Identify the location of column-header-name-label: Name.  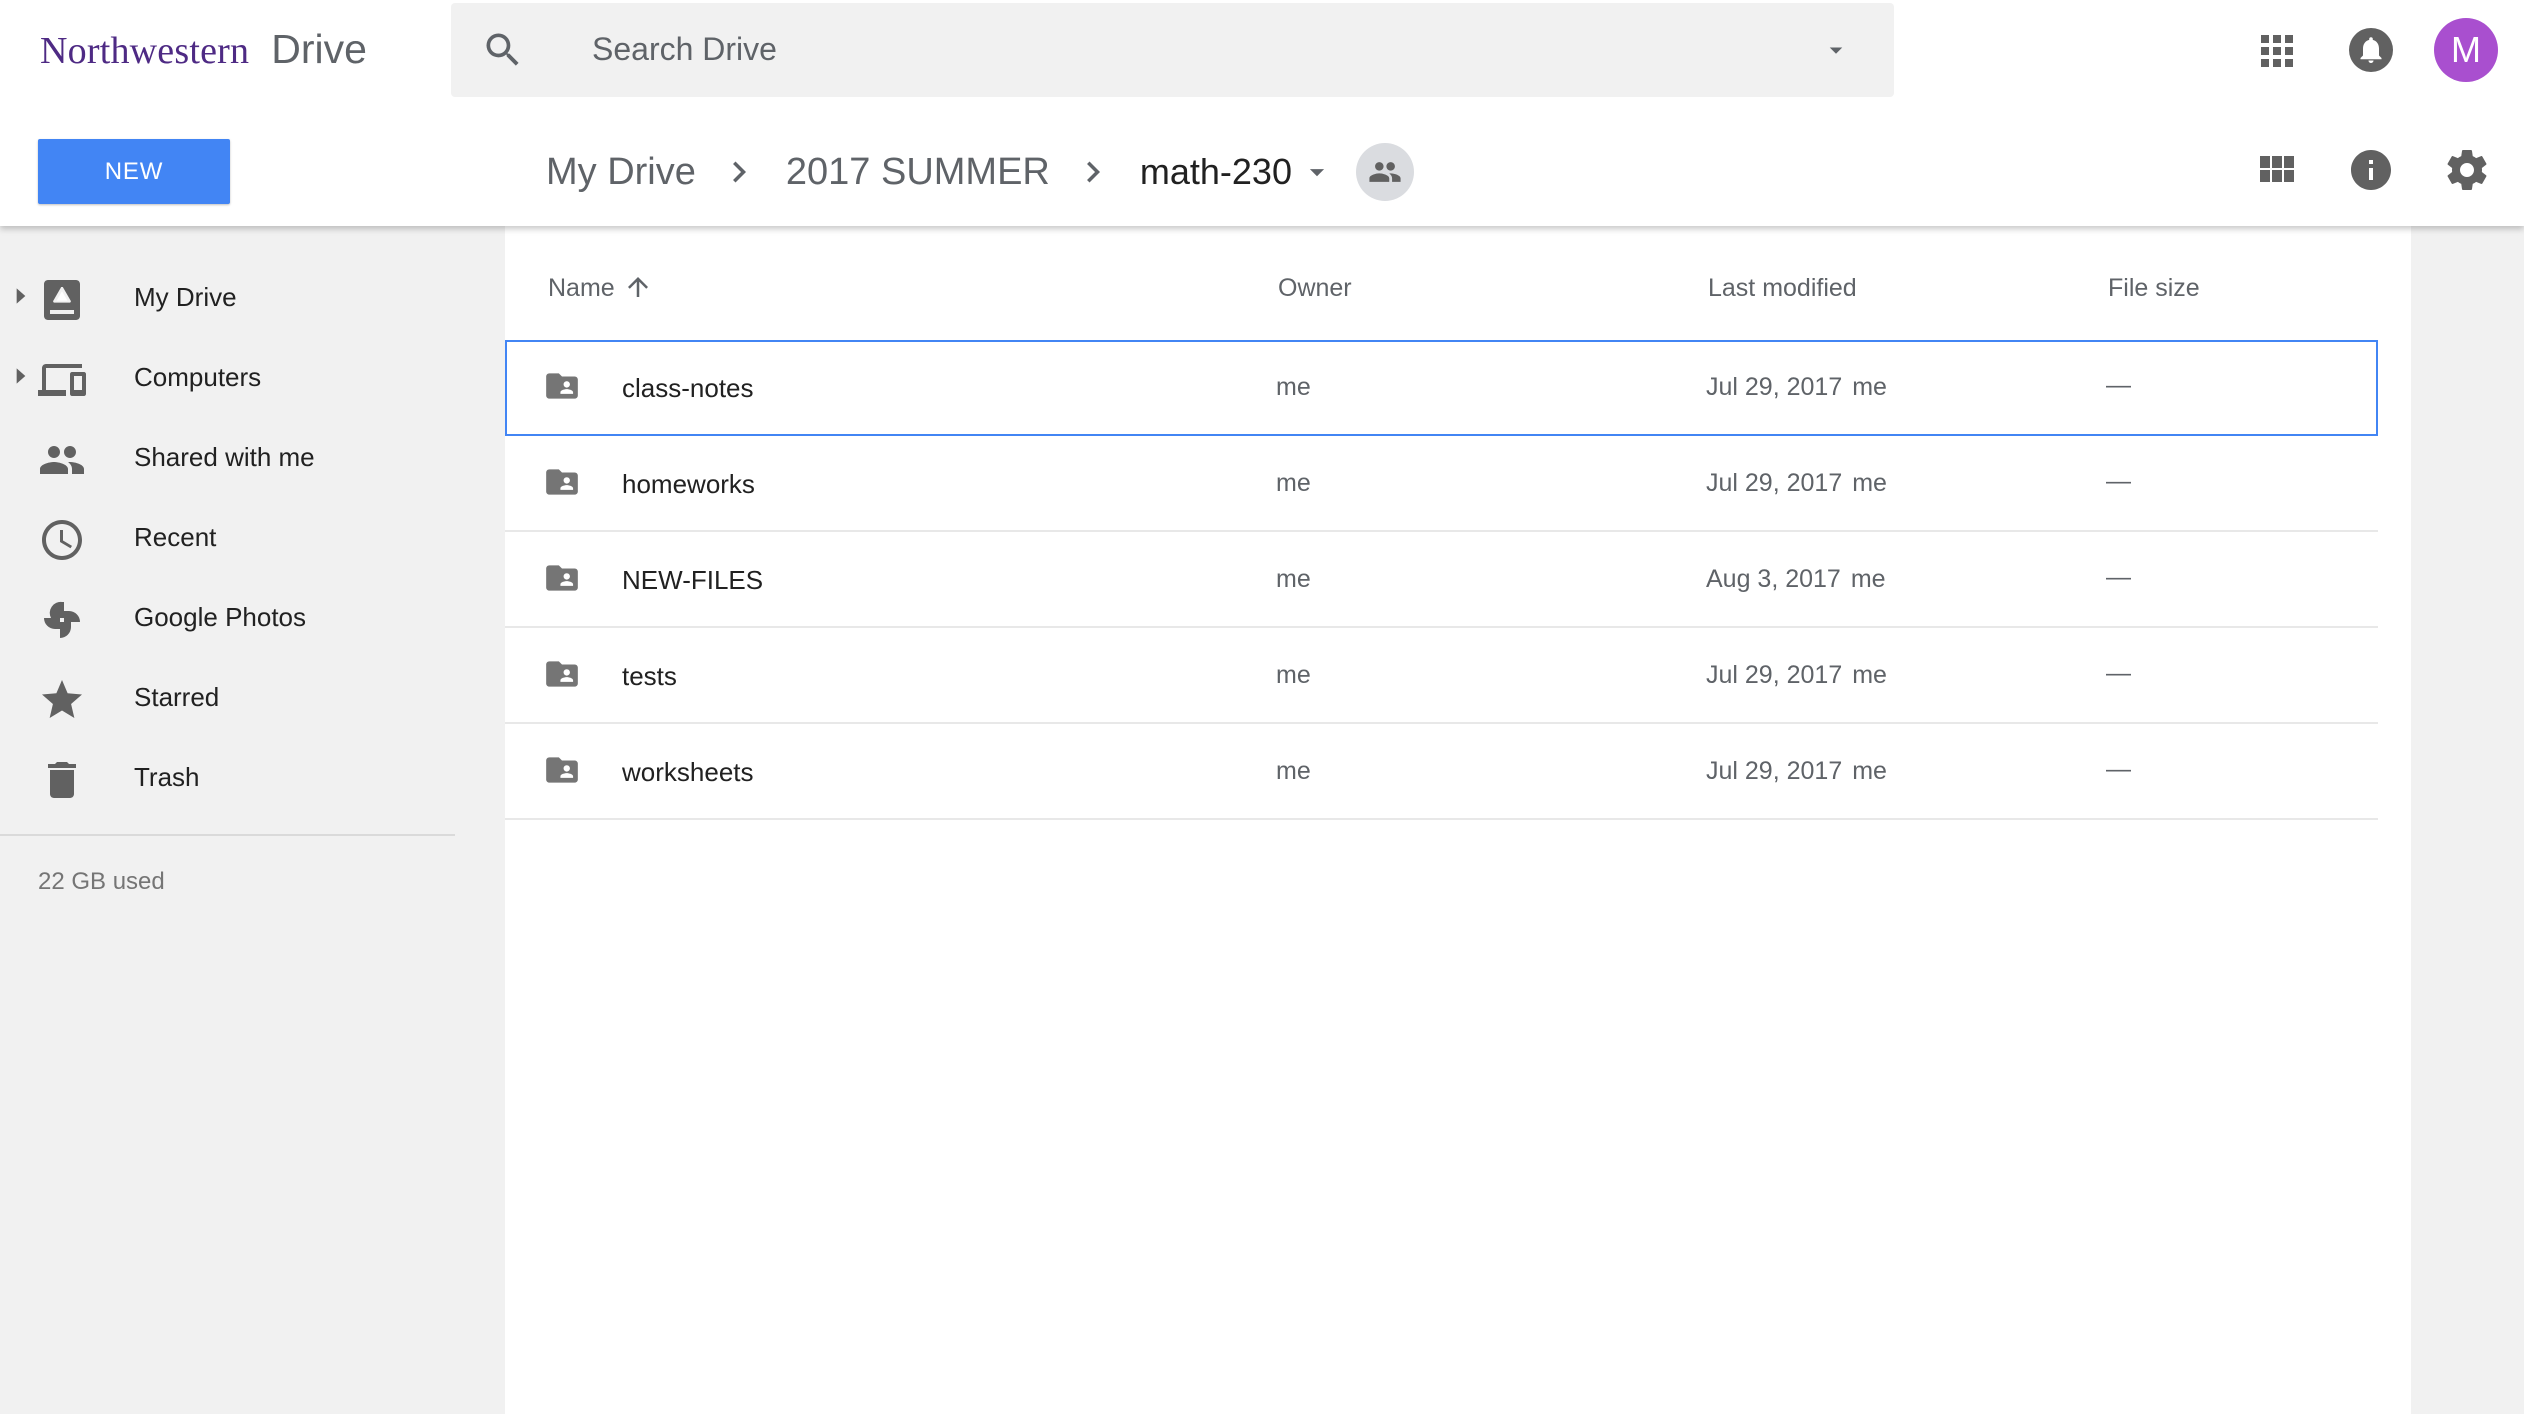
(581, 288).